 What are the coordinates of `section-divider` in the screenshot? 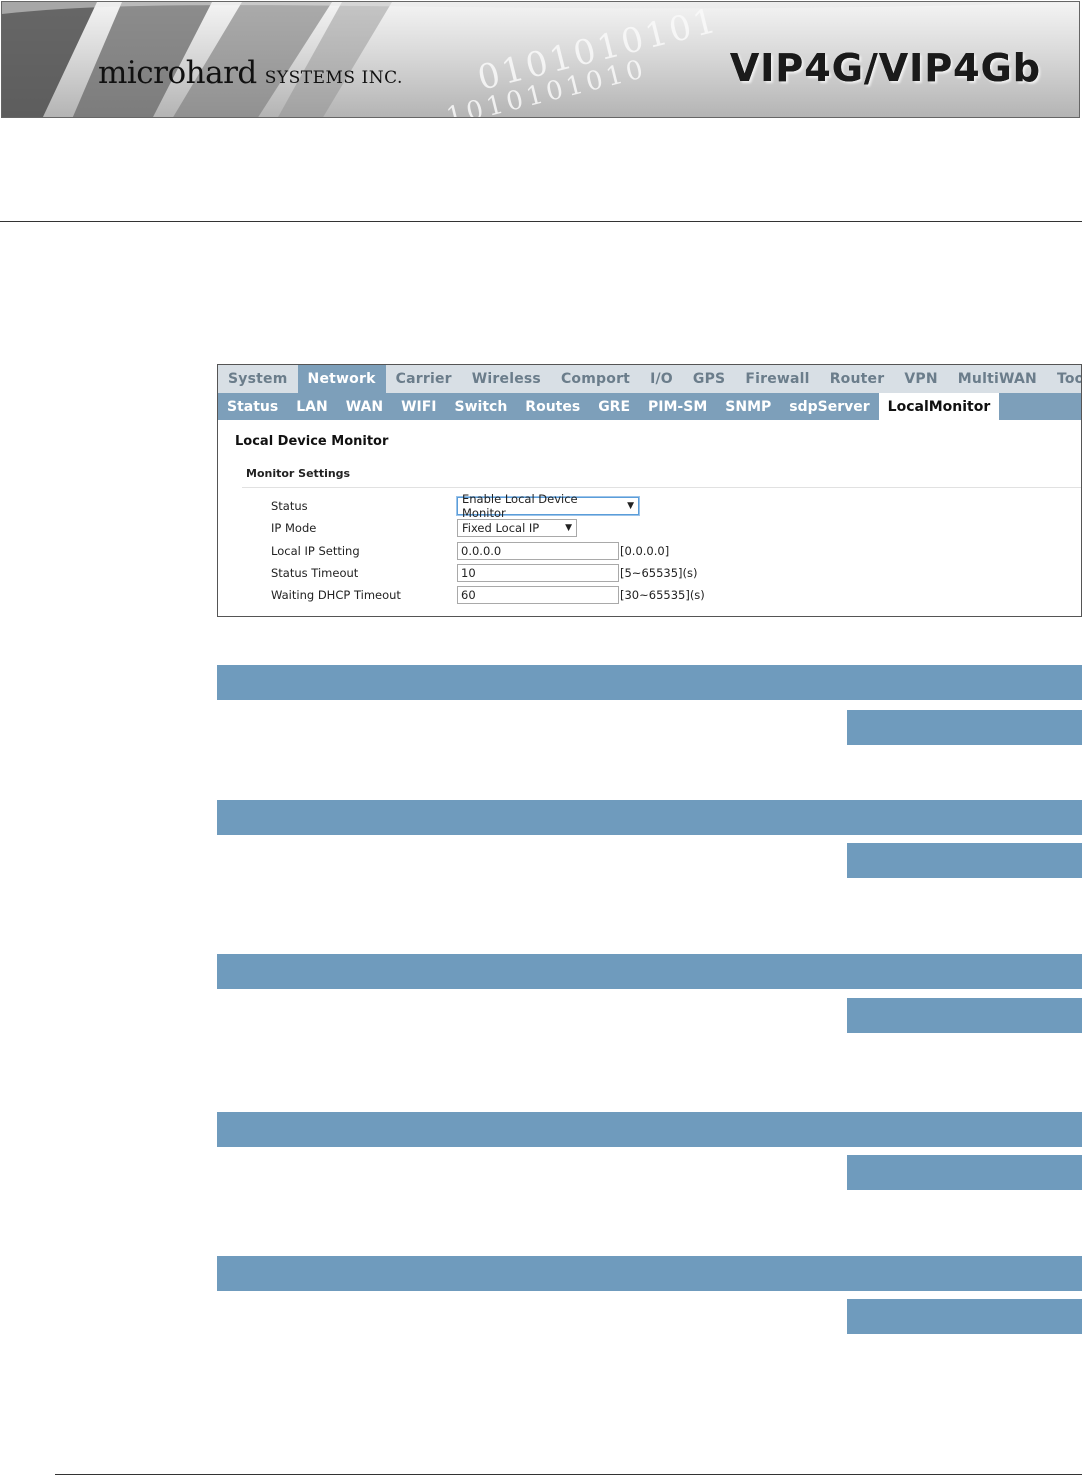 It's located at (661, 487).